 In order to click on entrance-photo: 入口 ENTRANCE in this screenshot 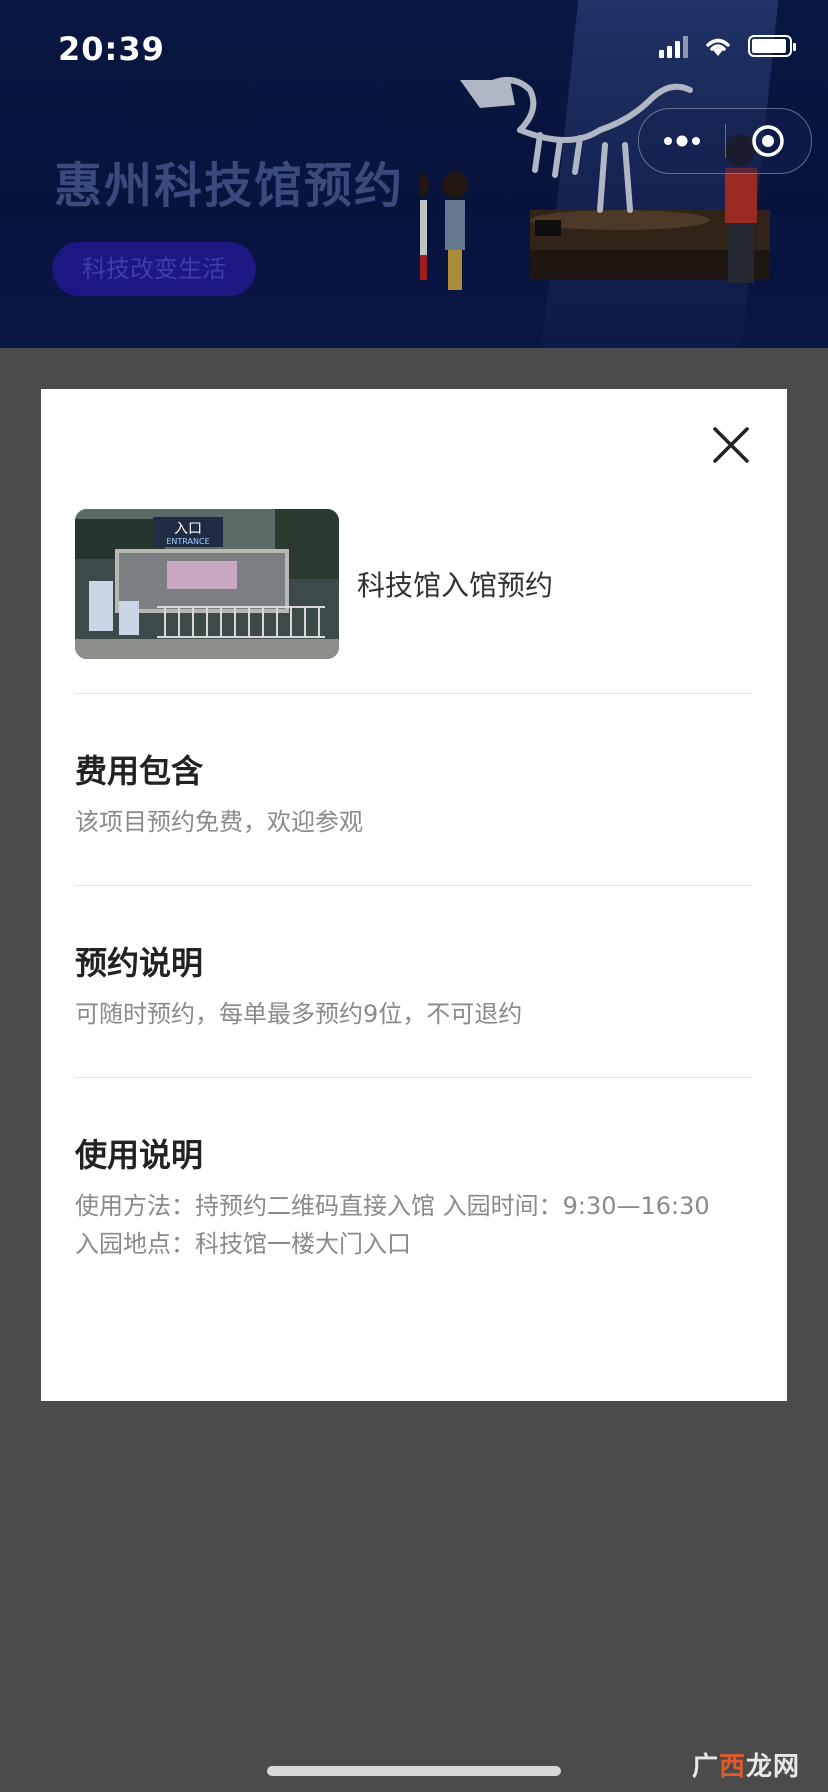, I will do `click(207, 584)`.